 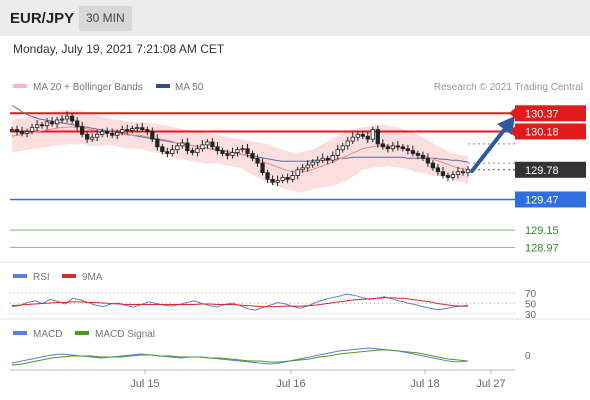 What do you see at coordinates (318, 380) in the screenshot?
I see `time-axis-labels: Jul 15 Jul 16 Jul 18 Jul 27` at bounding box center [318, 380].